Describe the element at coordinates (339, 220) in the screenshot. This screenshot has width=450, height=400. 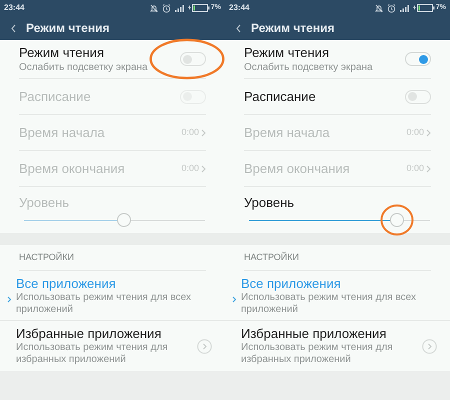
I see `slider-track` at that location.